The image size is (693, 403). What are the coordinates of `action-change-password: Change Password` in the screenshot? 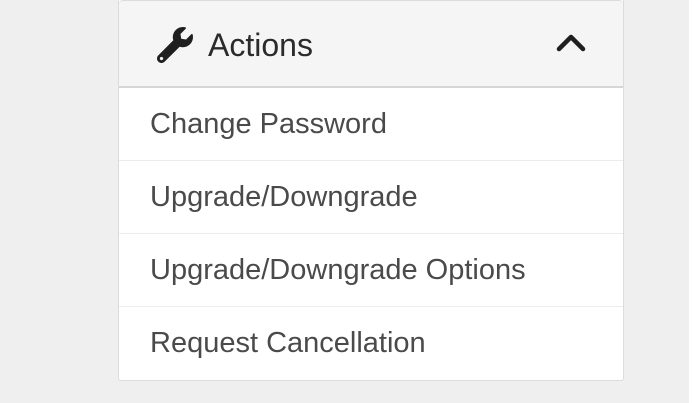 It's located at (371, 124).